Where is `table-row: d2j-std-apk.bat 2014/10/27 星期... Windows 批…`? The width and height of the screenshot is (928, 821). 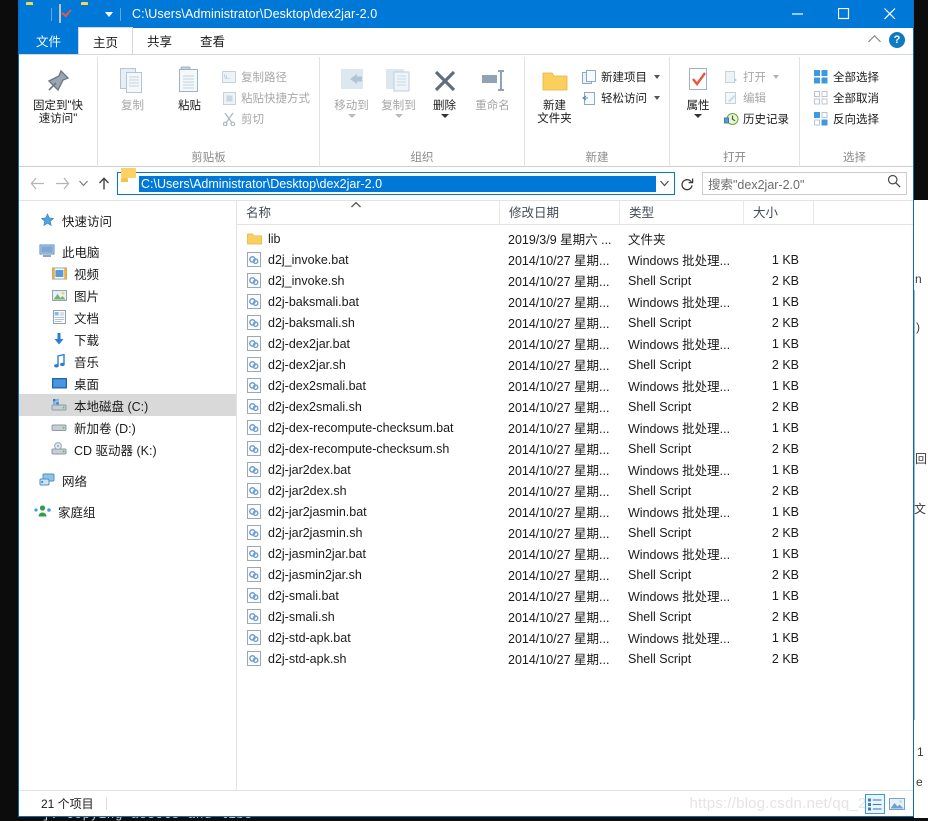 table-row: d2j-std-apk.bat 2014/10/27 星期... Windows 批… is located at coordinates (575, 637).